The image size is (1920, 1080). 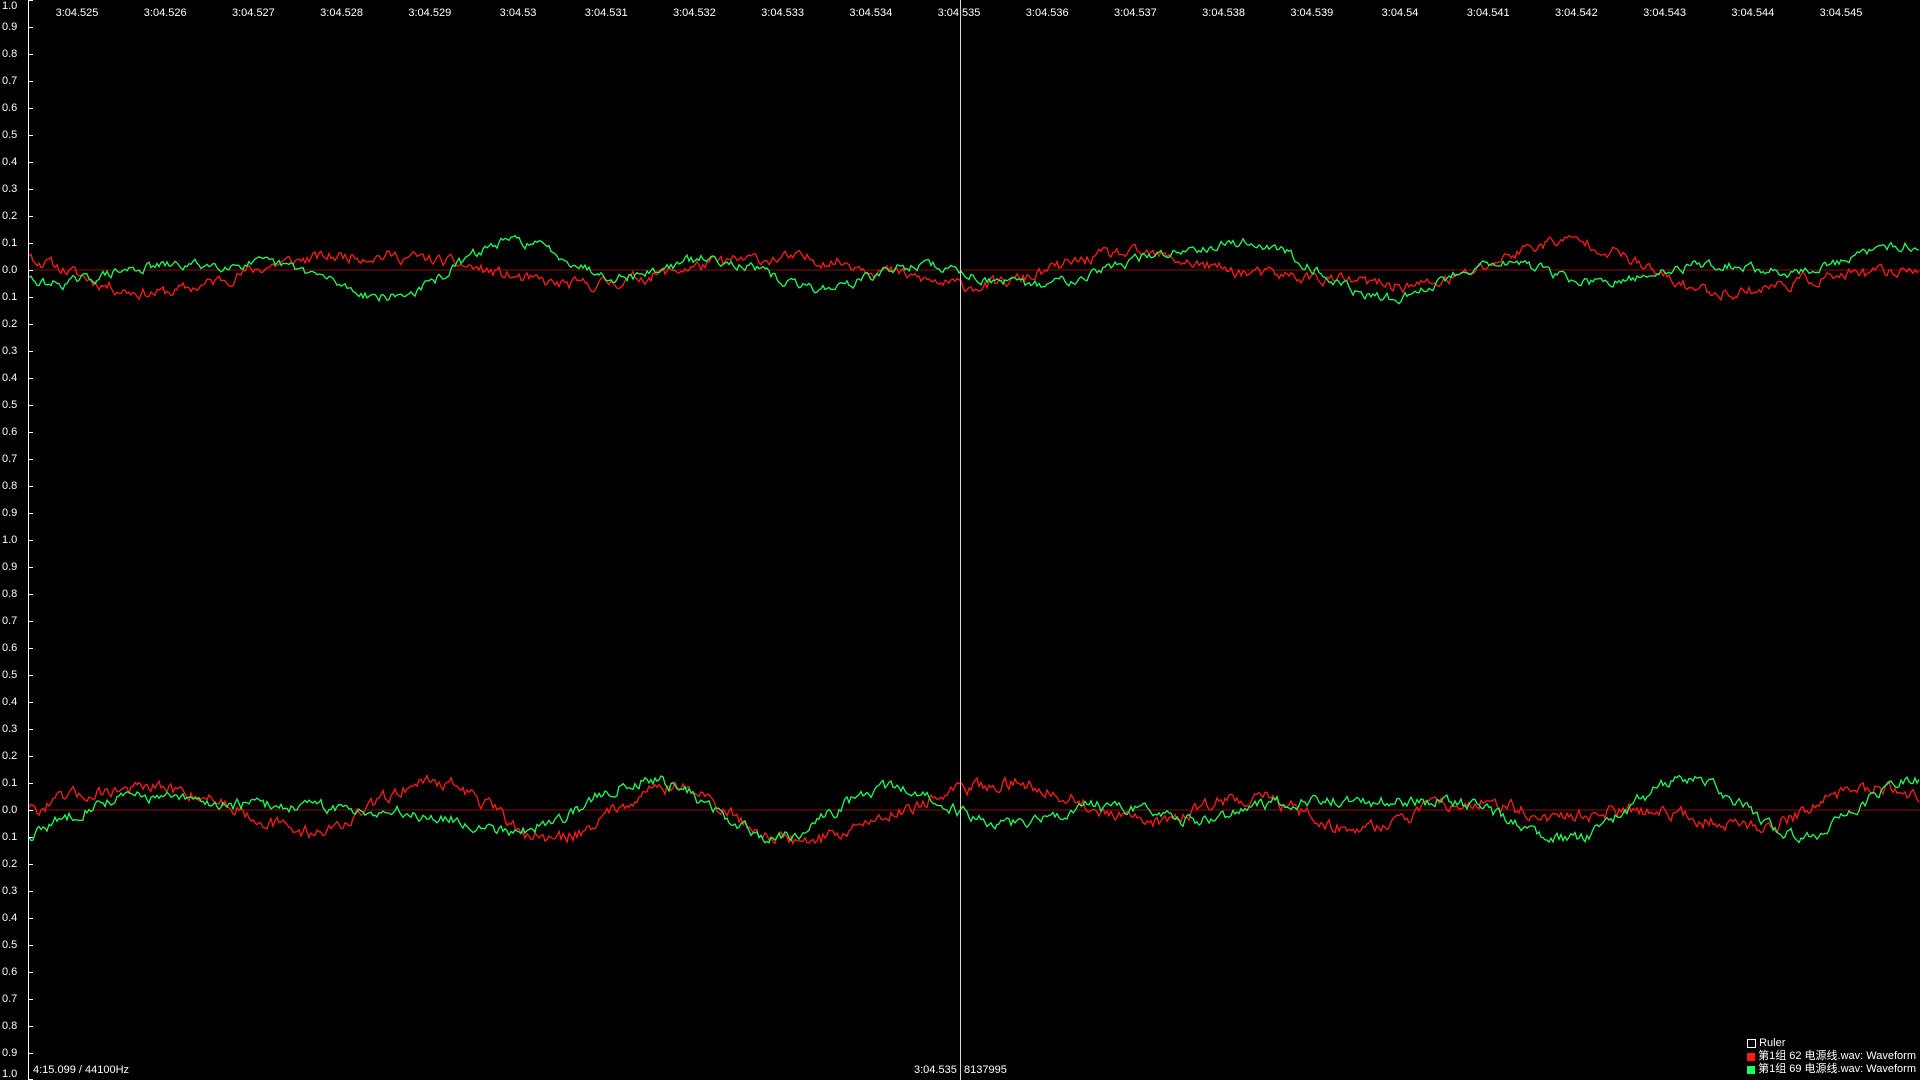 I want to click on time-tick-label: 3:04.544, so click(x=1753, y=13).